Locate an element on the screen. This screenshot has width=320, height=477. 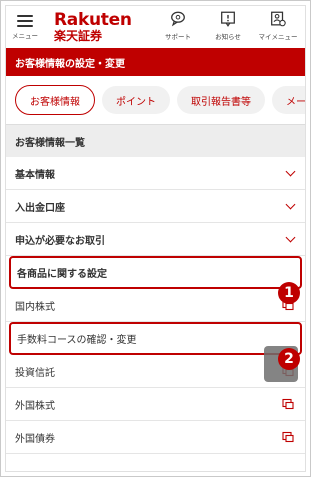
tab-points: ポイント is located at coordinates (136, 100).